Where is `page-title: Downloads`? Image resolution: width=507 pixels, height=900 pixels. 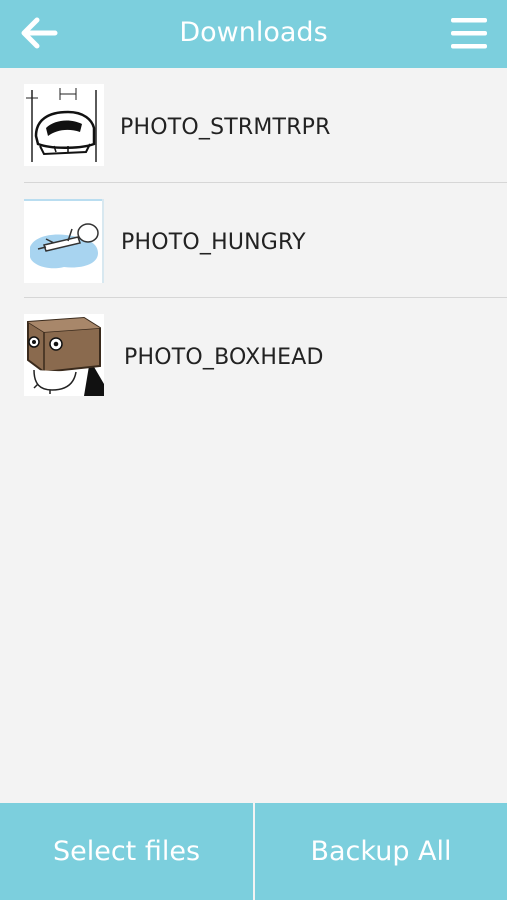
page-title: Downloads is located at coordinates (253, 32).